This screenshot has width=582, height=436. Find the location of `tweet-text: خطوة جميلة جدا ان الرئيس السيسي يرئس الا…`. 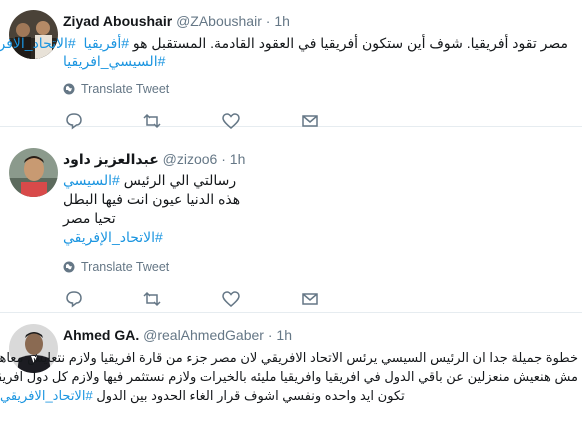

tweet-text: خطوة جميلة جدا ان الرئيس السيسي يرئس الا… is located at coordinates (289, 376).